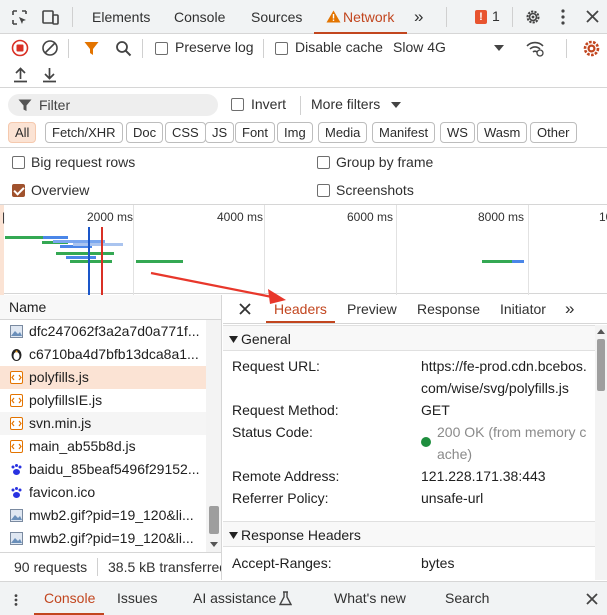  I want to click on referrer-policy-key: Referrer Policy:, so click(280, 498).